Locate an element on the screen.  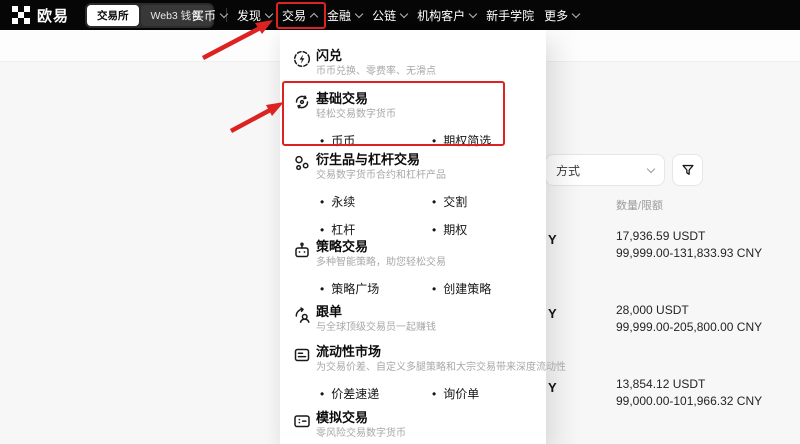
copy-trade-icon is located at coordinates (302, 315).